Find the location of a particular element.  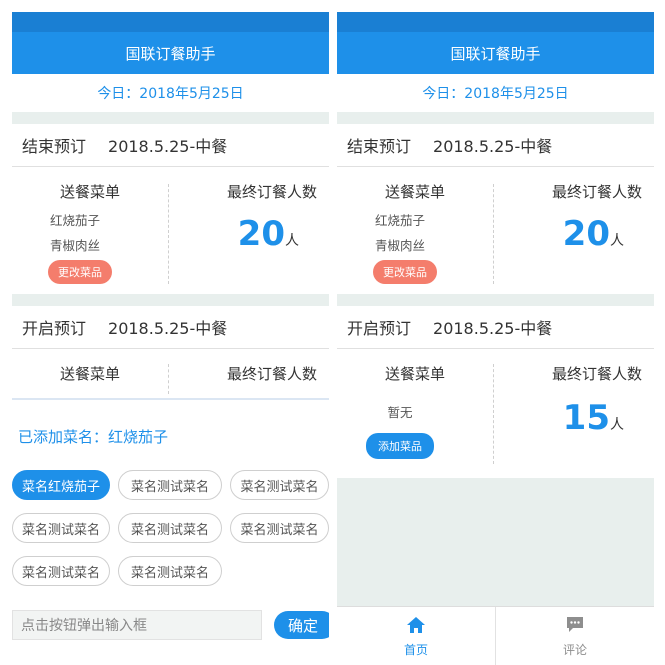

empty-menu-text: 暂无 is located at coordinates (400, 412).